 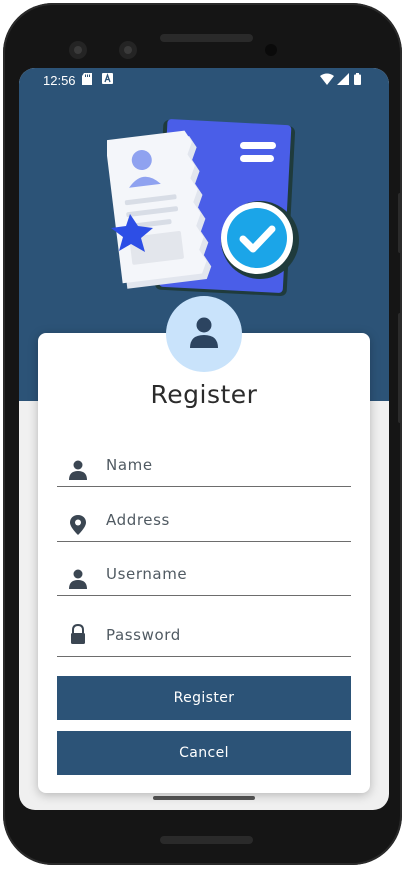 I want to click on volume-button, so click(x=400, y=223).